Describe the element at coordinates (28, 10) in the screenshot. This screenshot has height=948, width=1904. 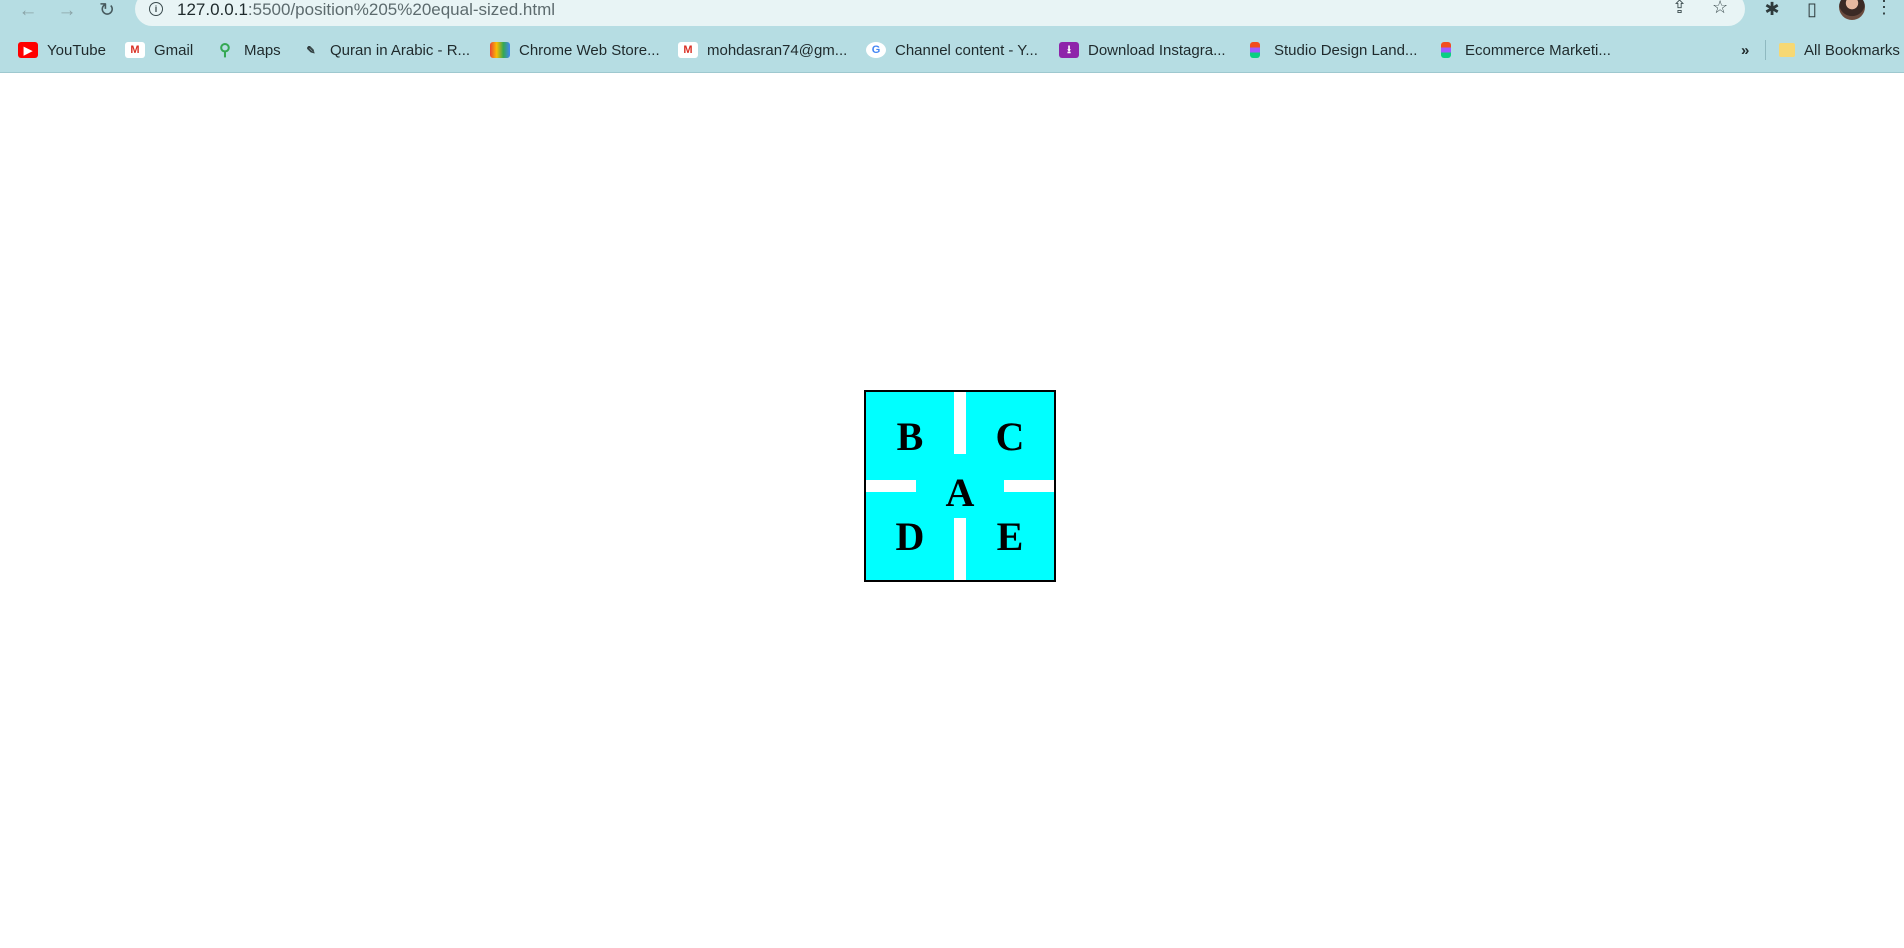
I see `back-arrow-icon: ←` at that location.